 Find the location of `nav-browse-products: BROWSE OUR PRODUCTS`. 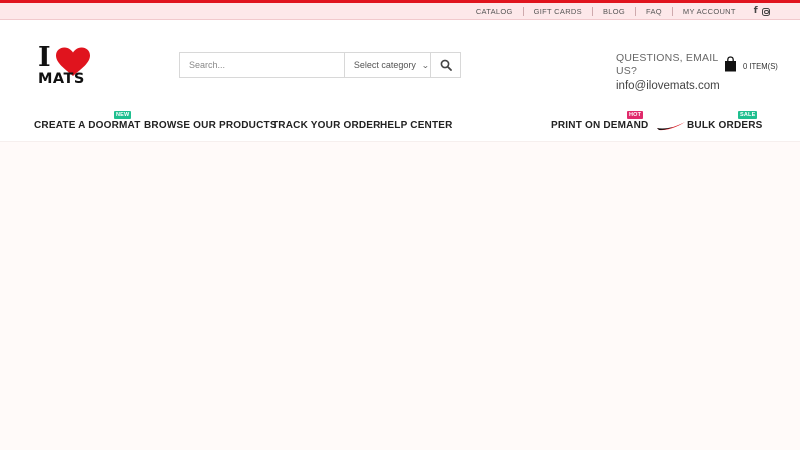

nav-browse-products: BROWSE OUR PRODUCTS is located at coordinates (210, 125).